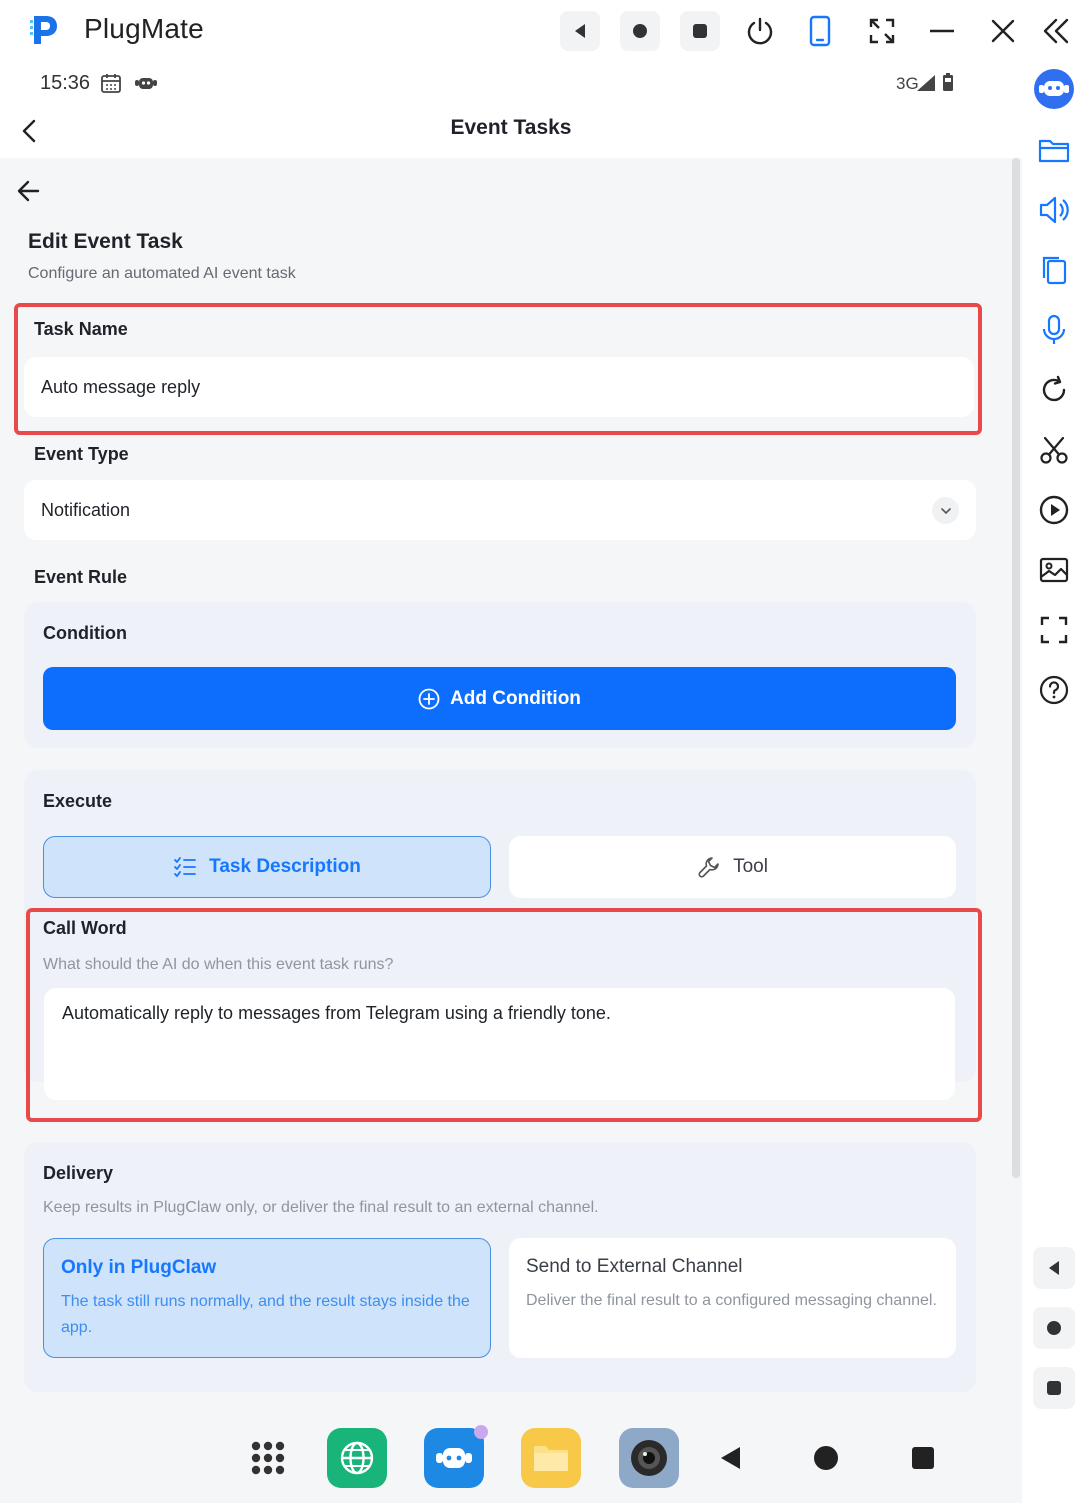 The image size is (1086, 1503). I want to click on power-button, so click(760, 31).